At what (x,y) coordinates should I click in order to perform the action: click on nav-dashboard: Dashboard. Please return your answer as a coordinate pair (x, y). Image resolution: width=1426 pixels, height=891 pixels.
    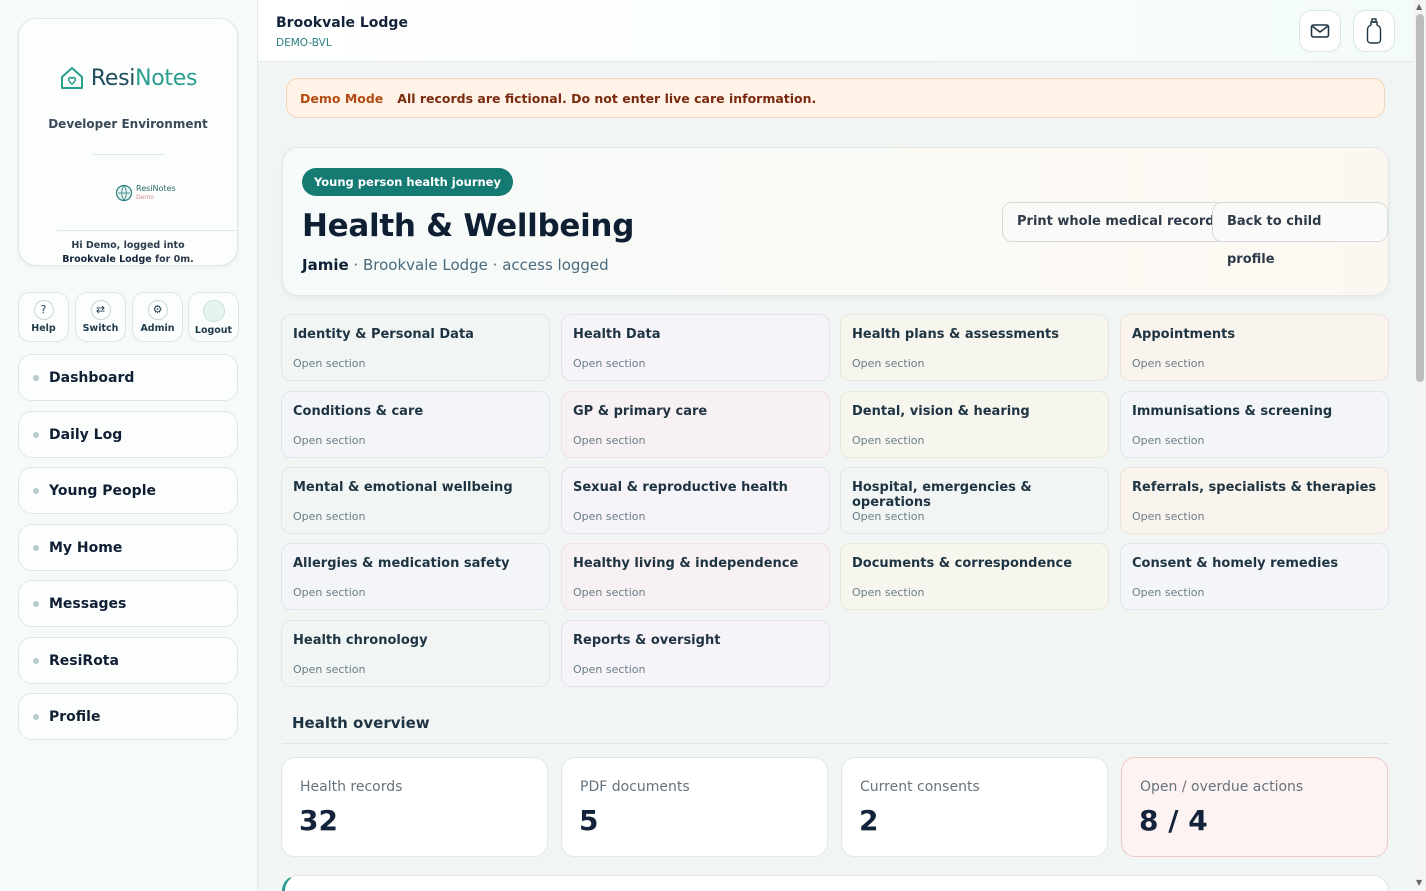
    Looking at the image, I should click on (128, 377).